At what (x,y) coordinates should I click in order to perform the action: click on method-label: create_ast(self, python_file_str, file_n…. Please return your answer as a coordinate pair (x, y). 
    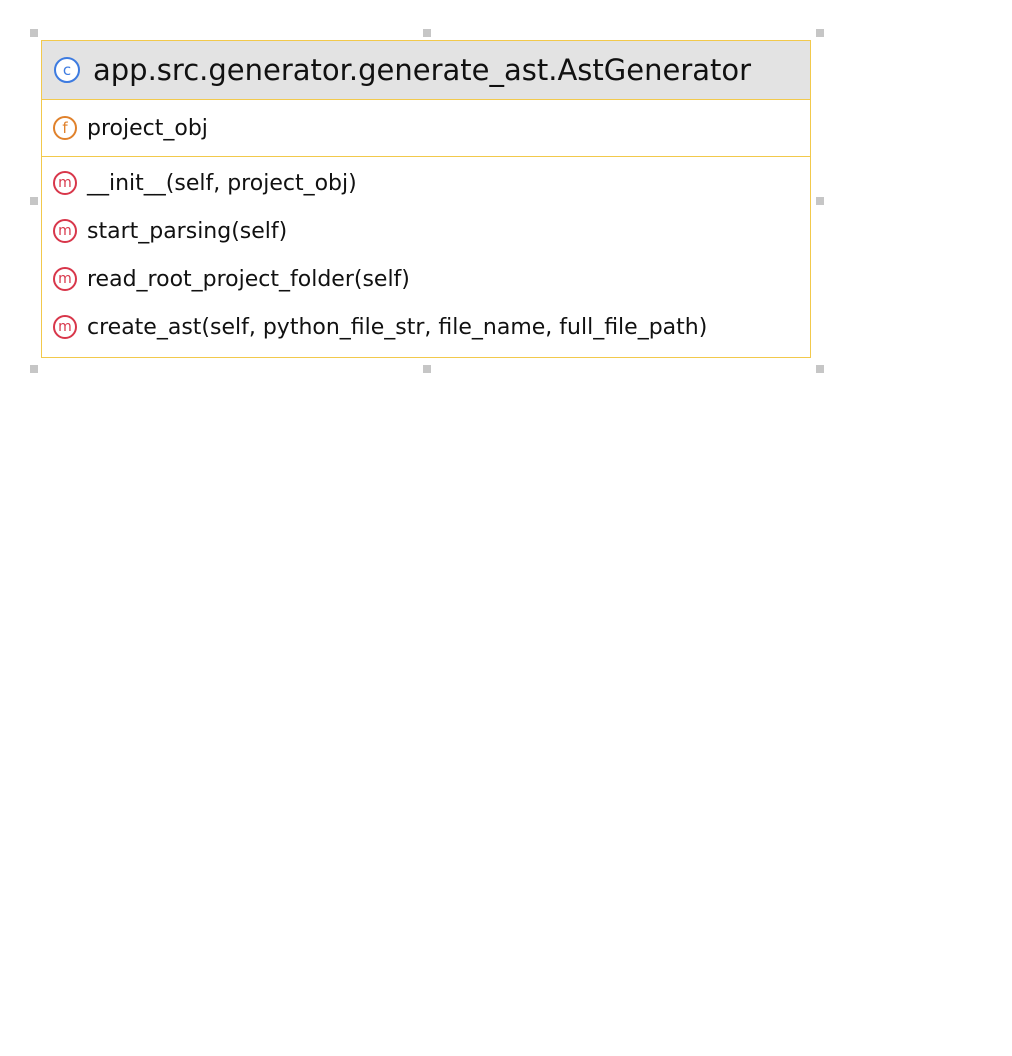
    Looking at the image, I should click on (397, 327).